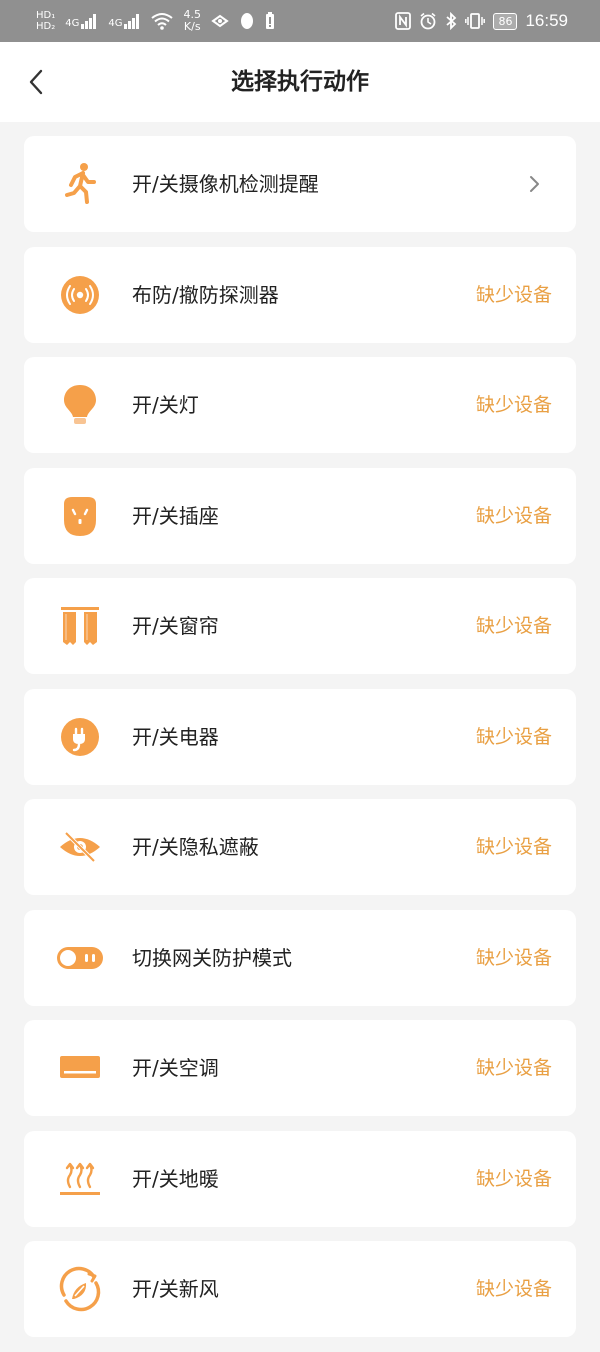  I want to click on net1-label: 4G, so click(72, 23).